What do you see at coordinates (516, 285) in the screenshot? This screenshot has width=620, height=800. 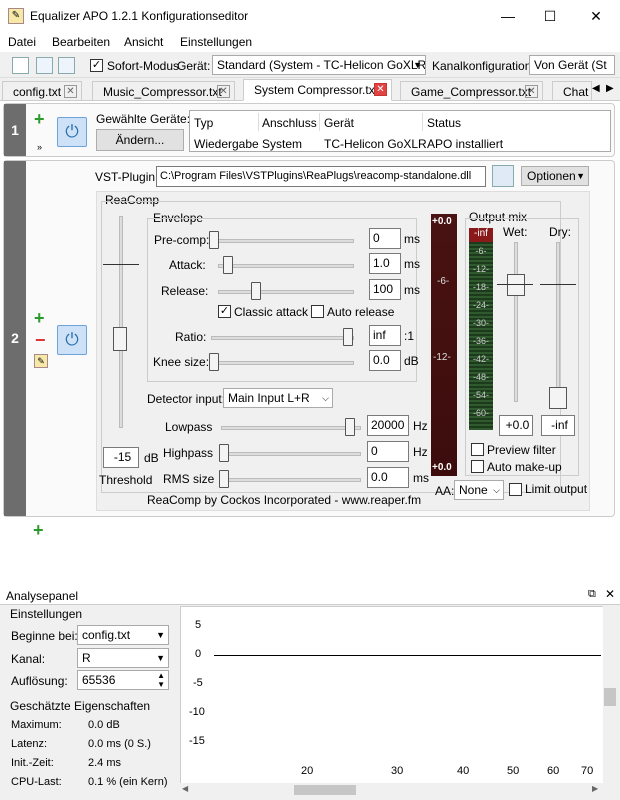 I see `wet-slider-thumb` at bounding box center [516, 285].